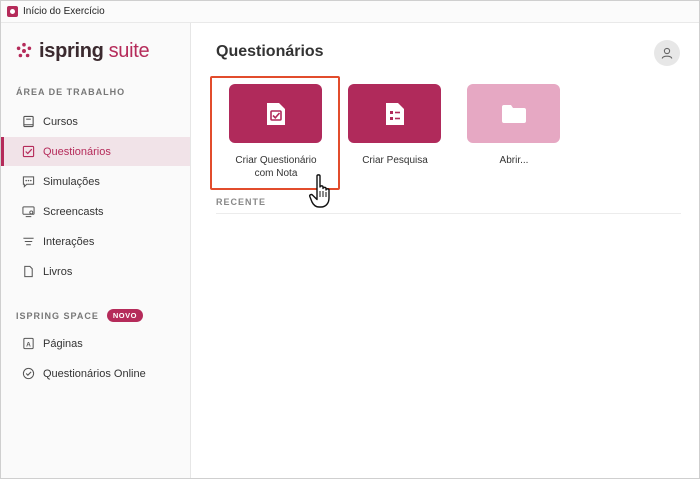  I want to click on user-icon, so click(667, 53).